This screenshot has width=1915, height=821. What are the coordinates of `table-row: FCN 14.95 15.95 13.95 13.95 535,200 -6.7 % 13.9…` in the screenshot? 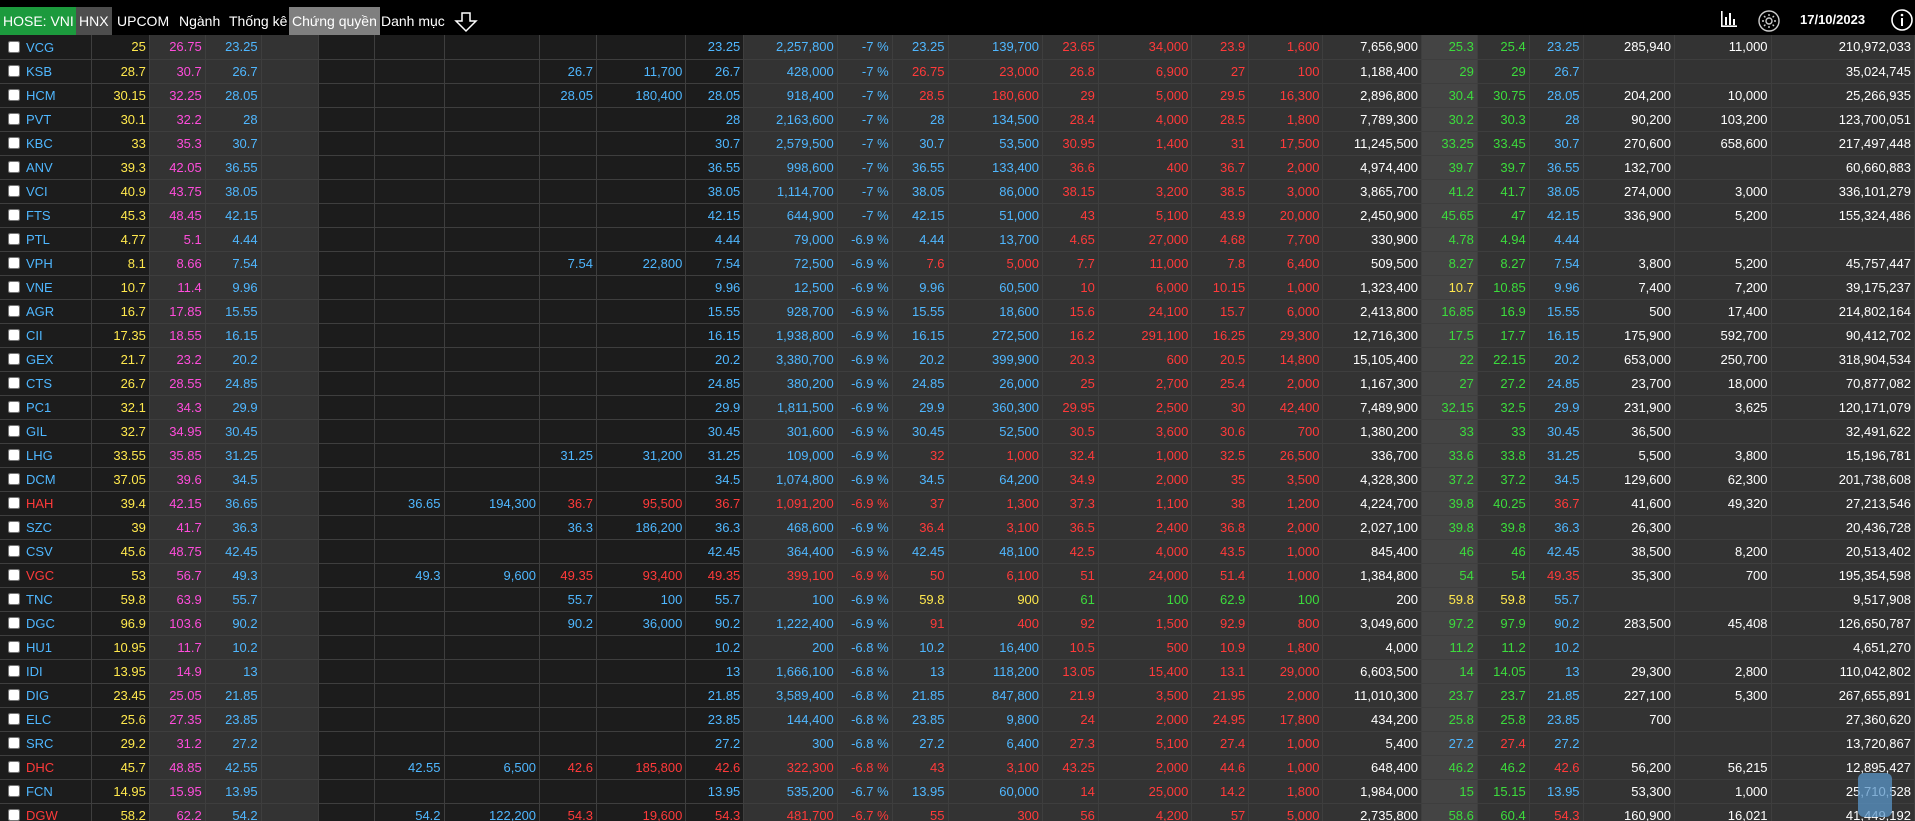 It's located at (957, 791).